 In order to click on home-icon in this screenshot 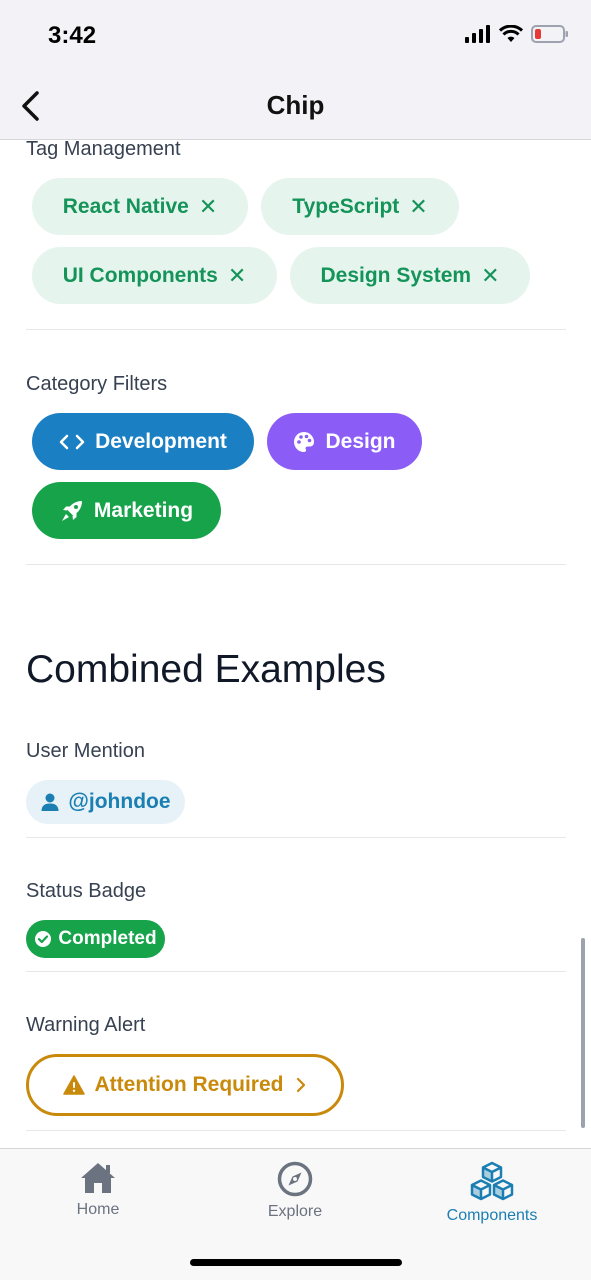, I will do `click(98, 1178)`.